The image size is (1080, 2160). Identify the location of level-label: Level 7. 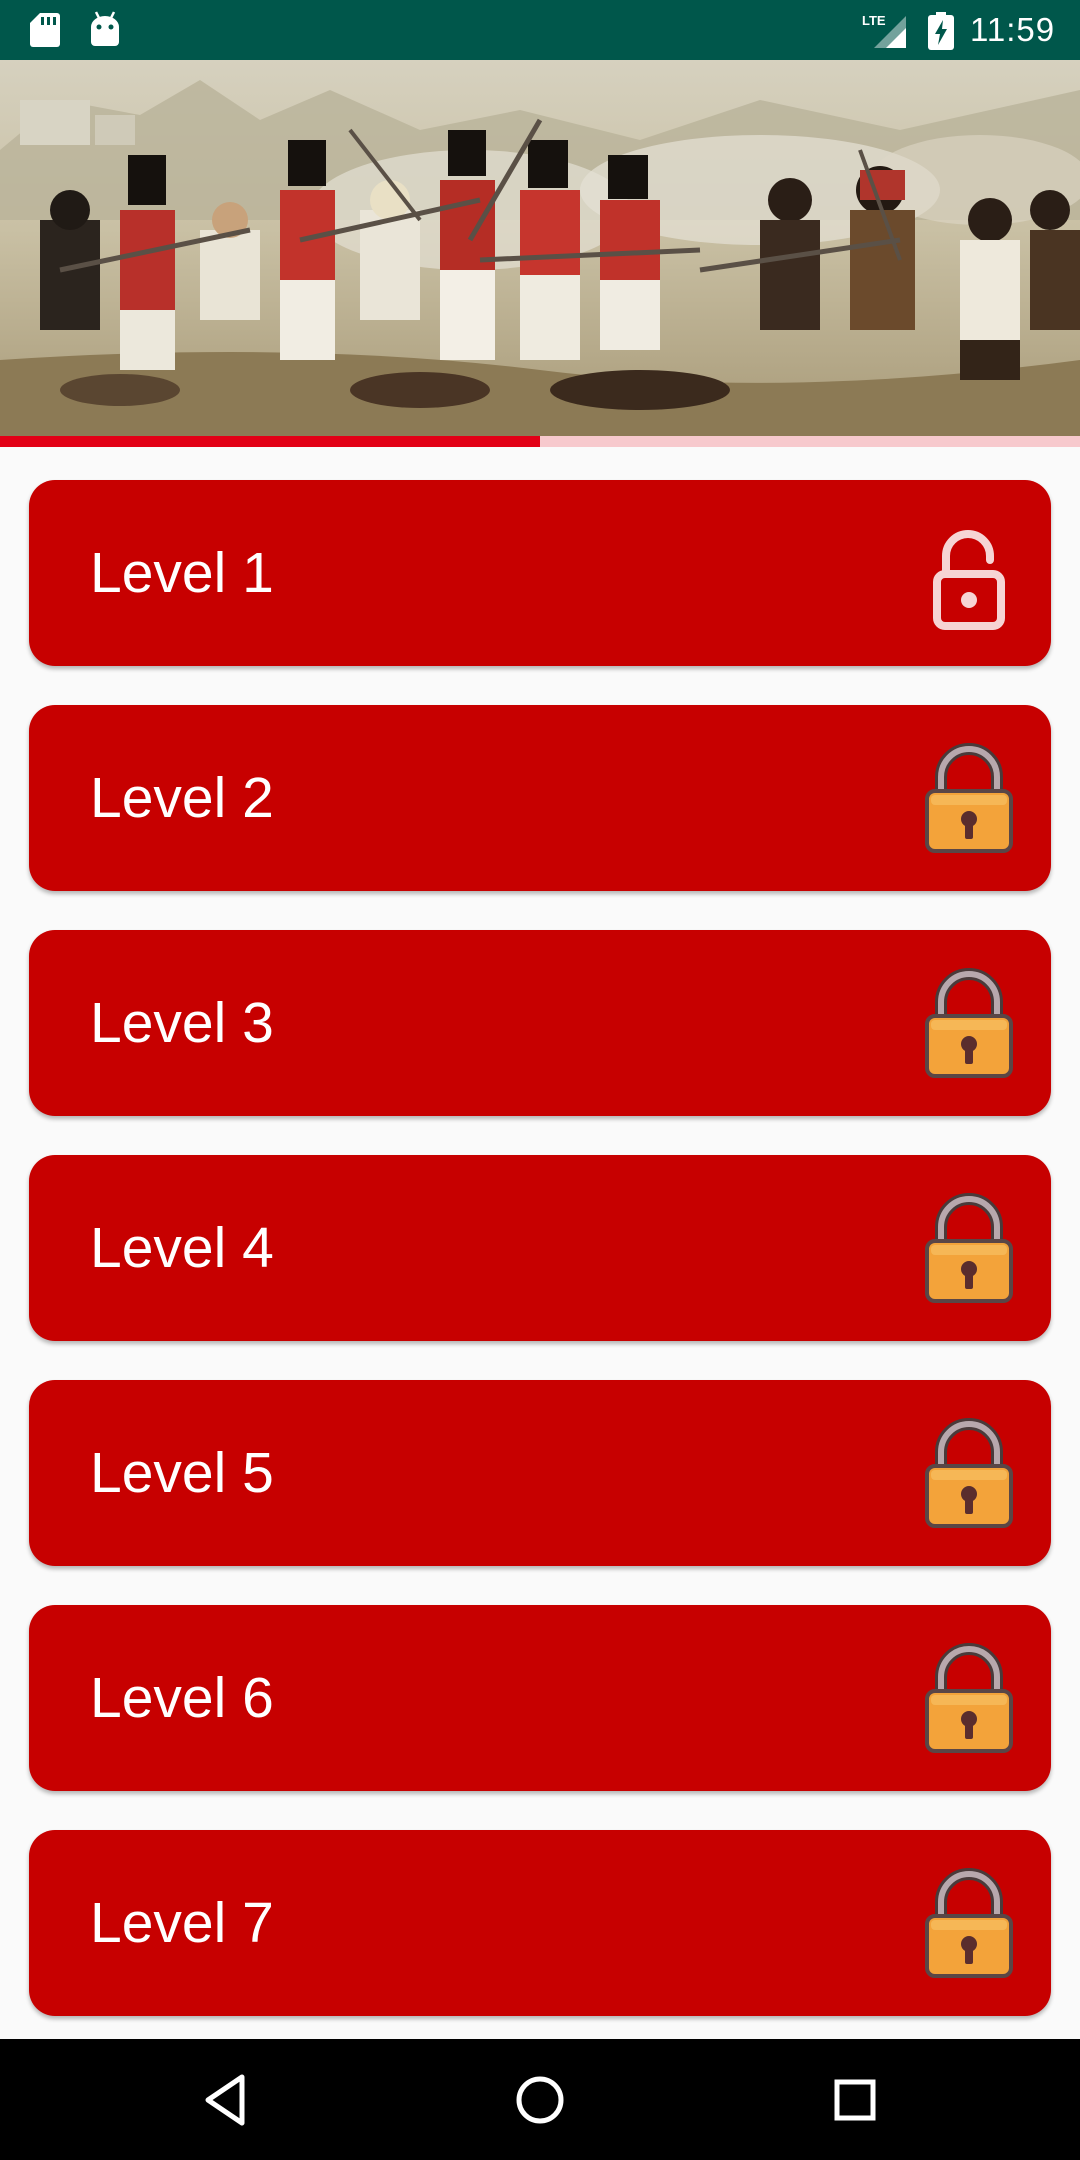
(182, 1923).